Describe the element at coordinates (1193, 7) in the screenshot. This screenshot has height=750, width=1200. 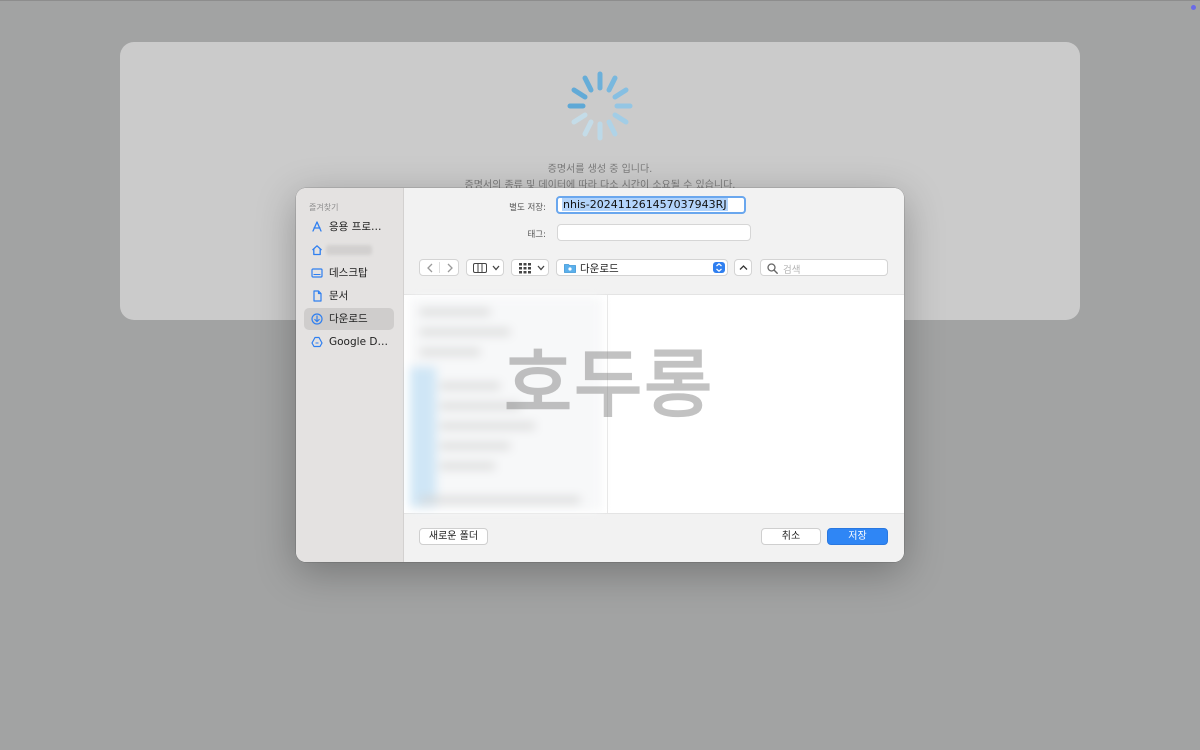
I see `status-dot` at that location.